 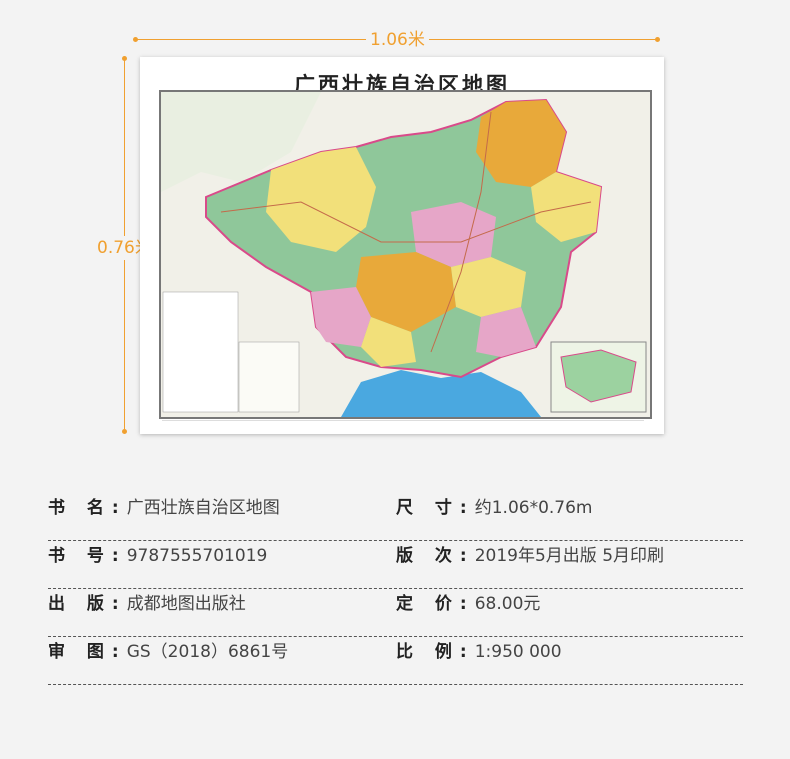 I want to click on width-dimension-label: 1.06米, so click(x=397, y=40).